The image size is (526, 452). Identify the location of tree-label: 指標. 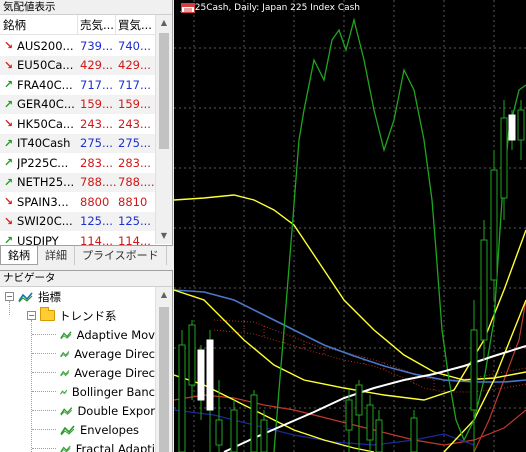
(49, 296).